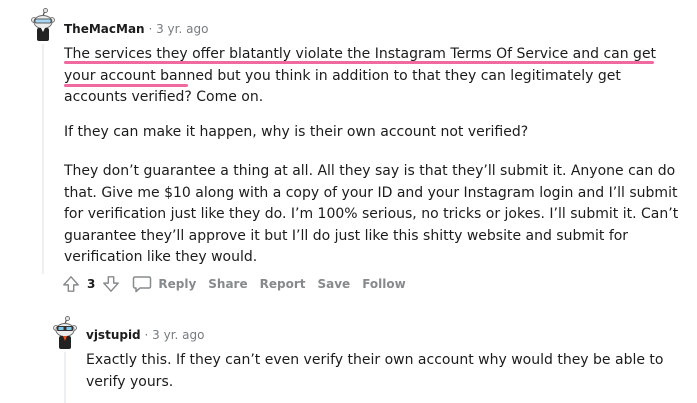 The height and width of the screenshot is (403, 697). I want to click on follow-button: Follow, so click(384, 284).